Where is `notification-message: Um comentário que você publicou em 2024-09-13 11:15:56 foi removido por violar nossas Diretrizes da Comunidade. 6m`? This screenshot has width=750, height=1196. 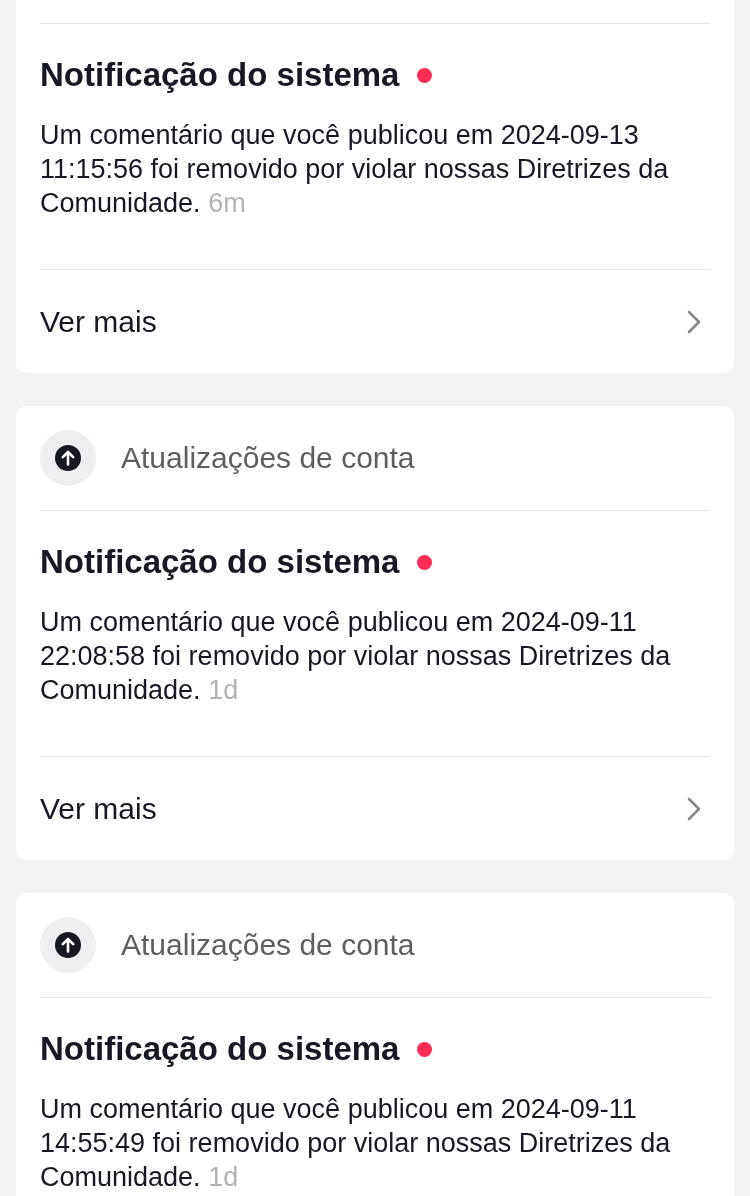 notification-message: Um comentário que você publicou em 2024-09-13 11:15:56 foi removido por violar nossas Diretrizes da Comunidade. 6m is located at coordinates (355, 169).